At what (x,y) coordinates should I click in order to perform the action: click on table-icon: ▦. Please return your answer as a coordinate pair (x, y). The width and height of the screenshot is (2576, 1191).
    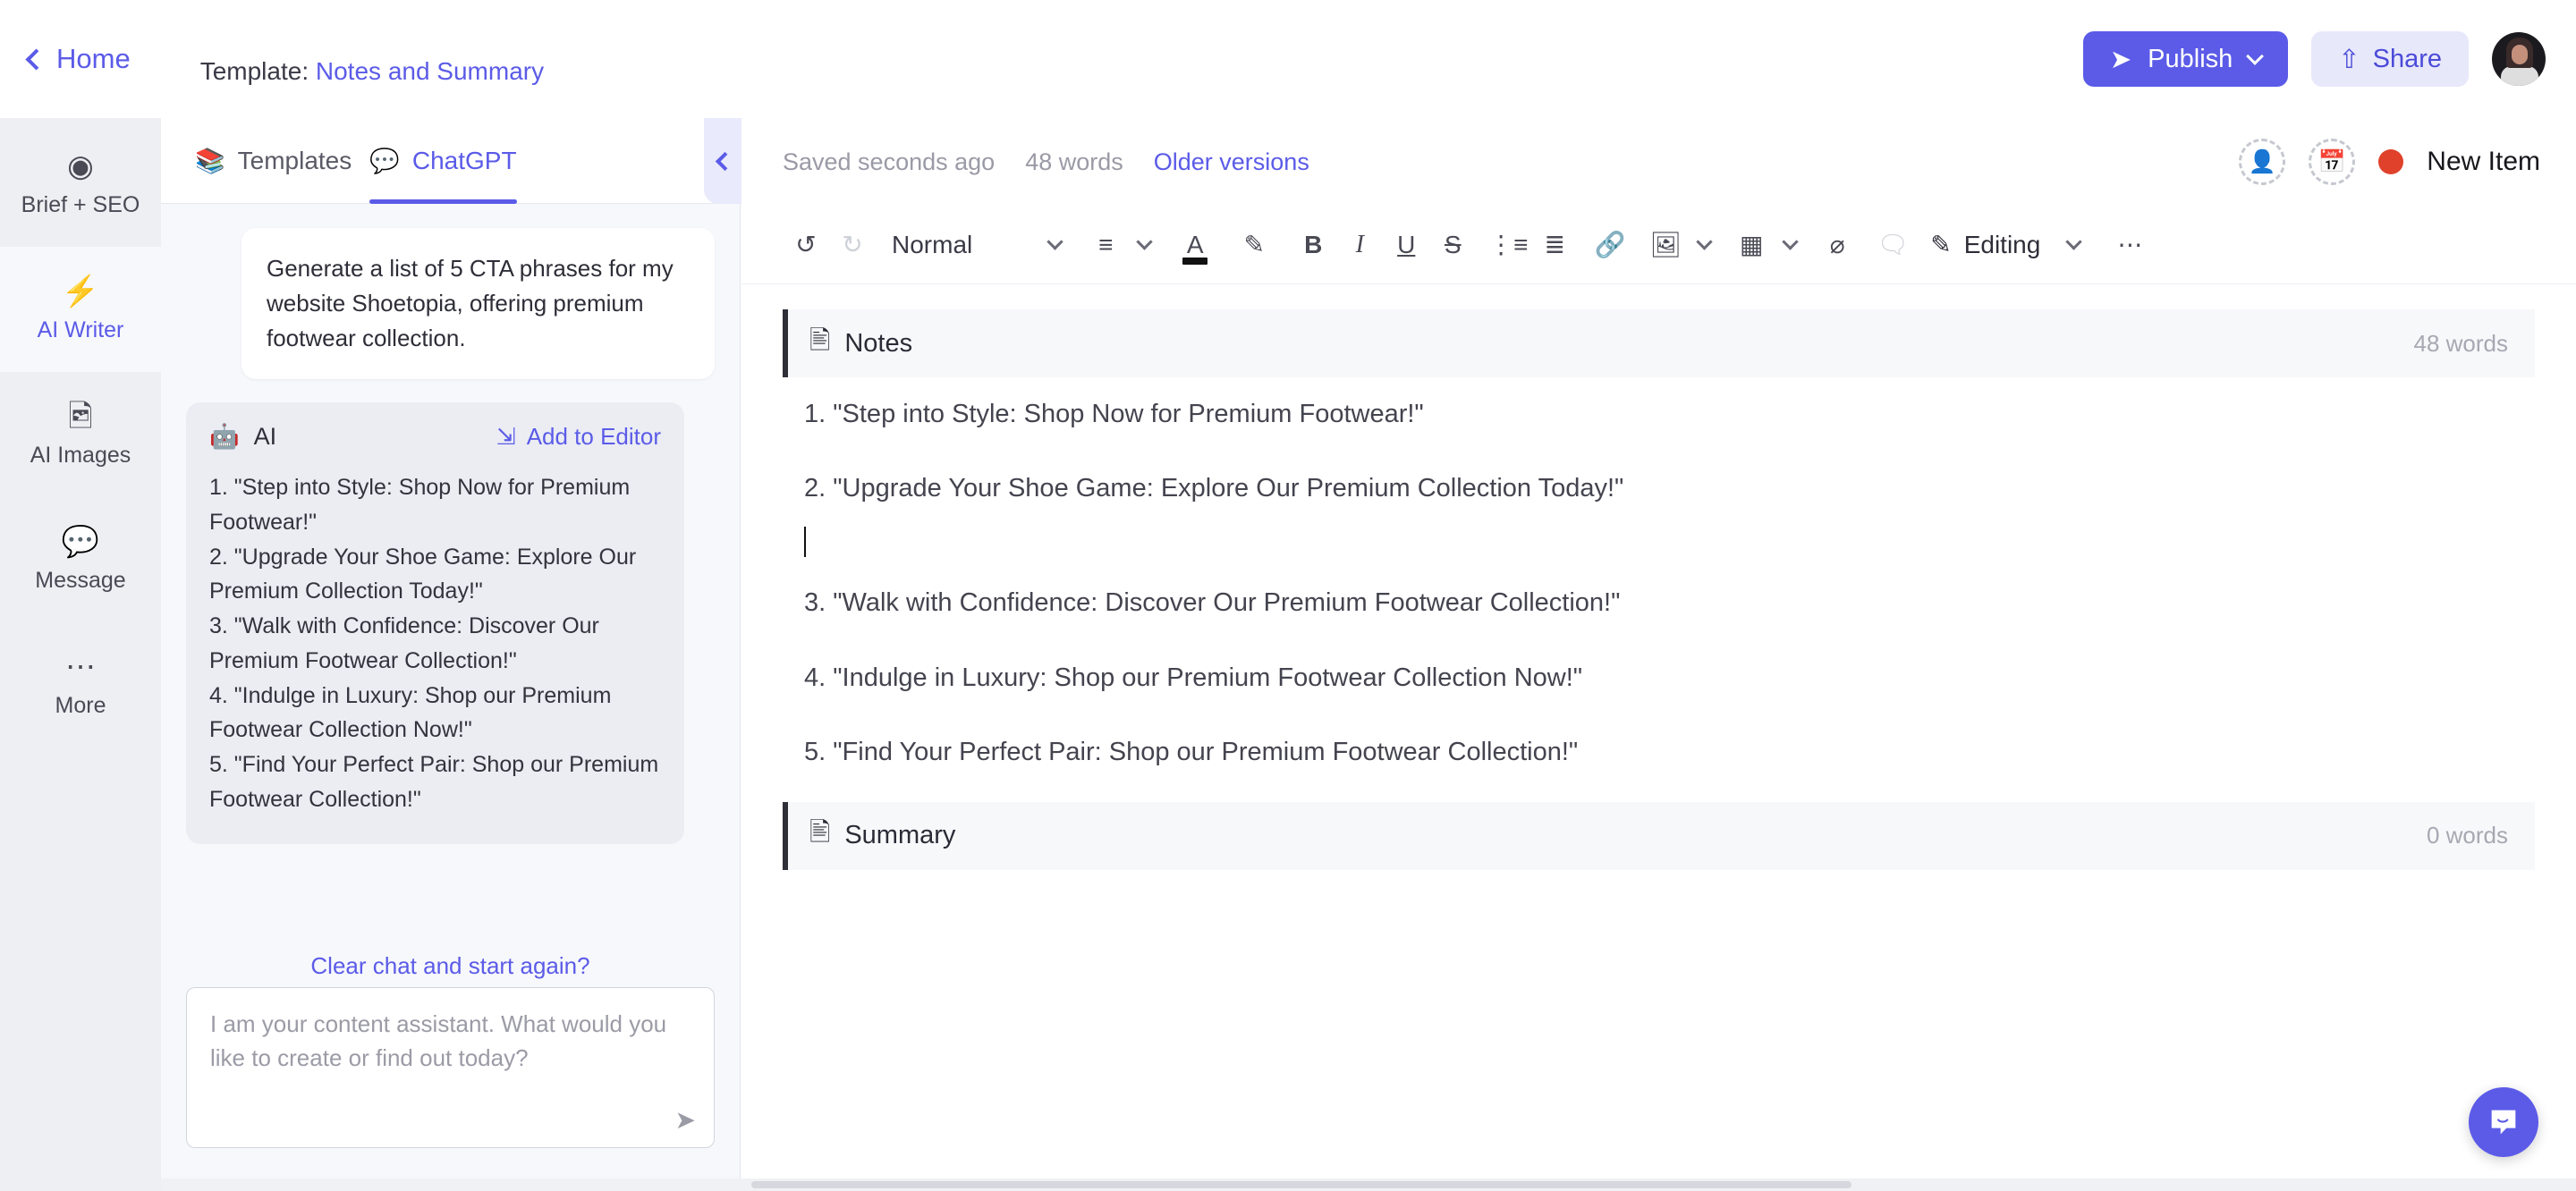
    Looking at the image, I should click on (1751, 245).